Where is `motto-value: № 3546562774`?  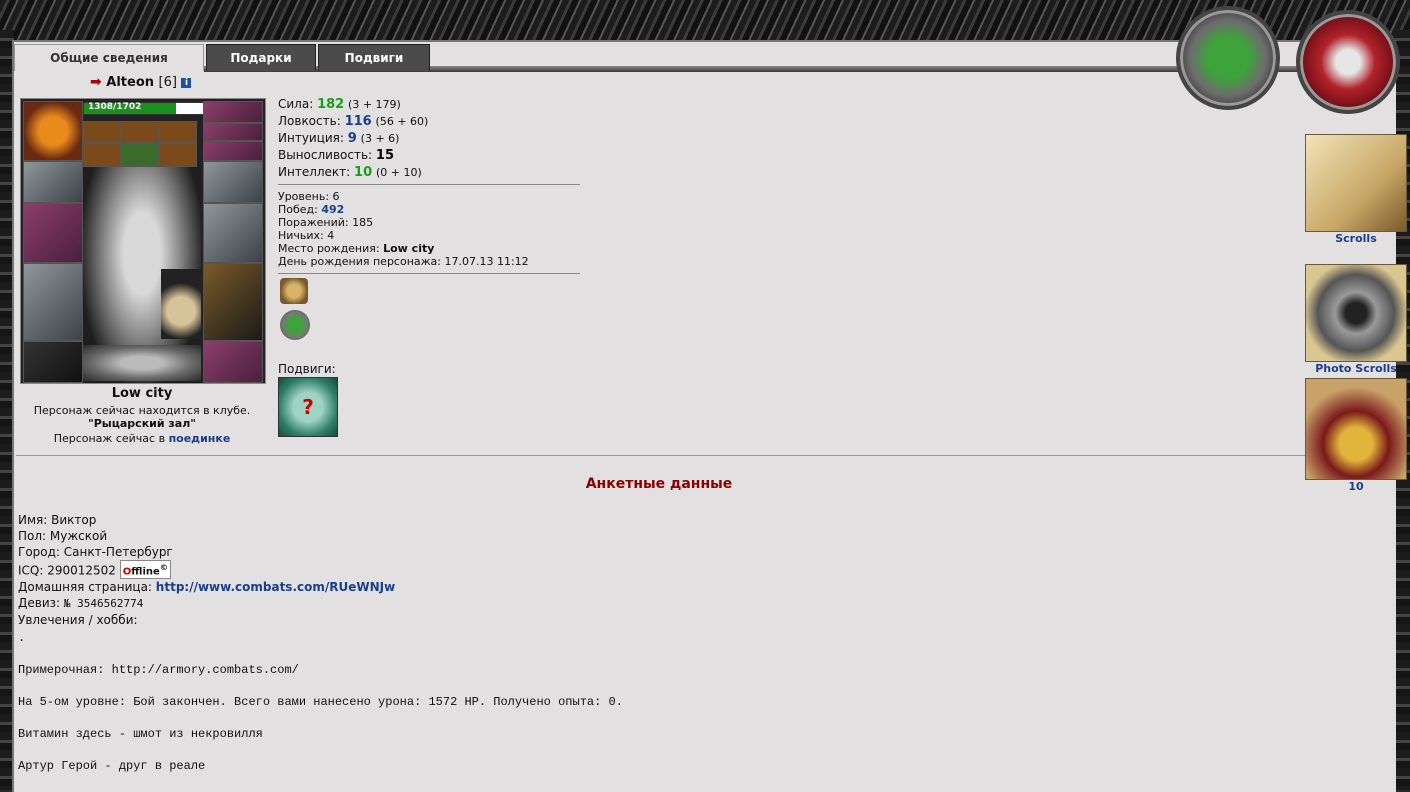 motto-value: № 3546562774 is located at coordinates (103, 604).